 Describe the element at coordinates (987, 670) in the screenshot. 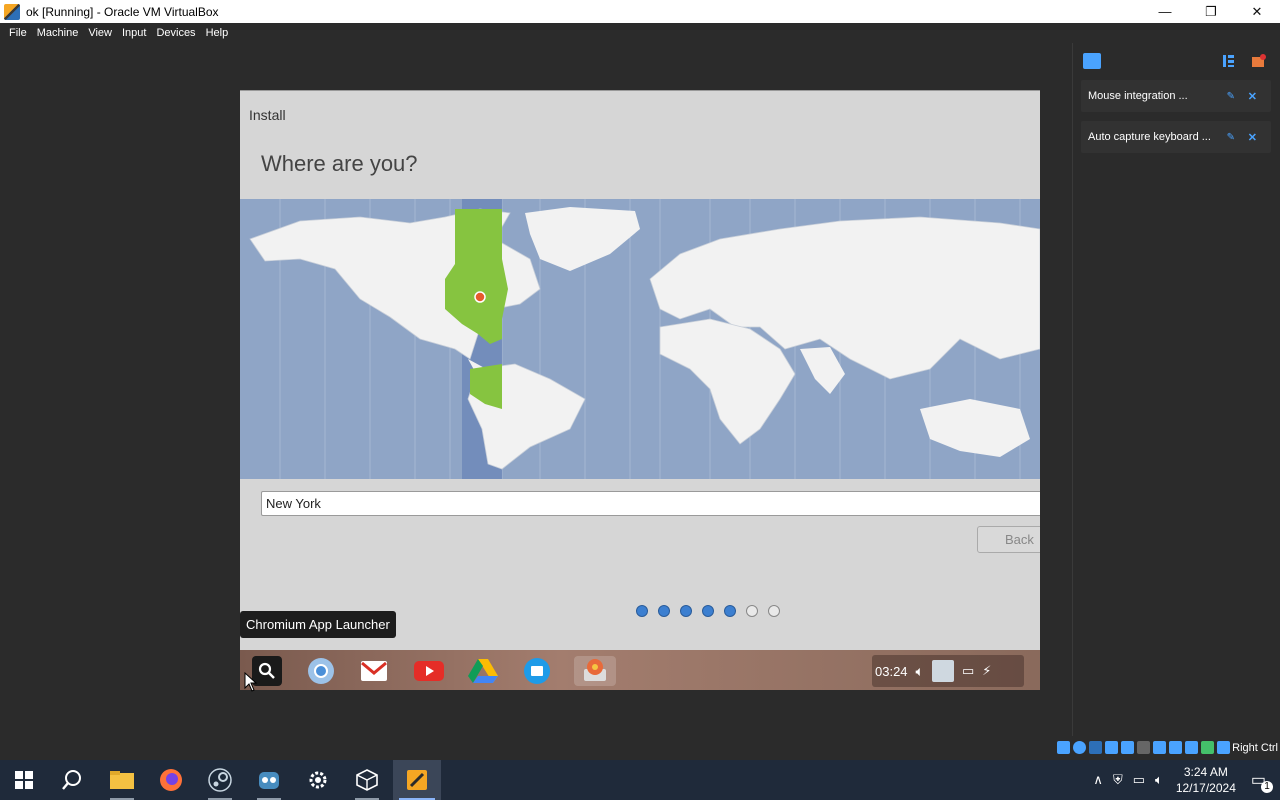

I see `power-icon: ⚡︎` at that location.